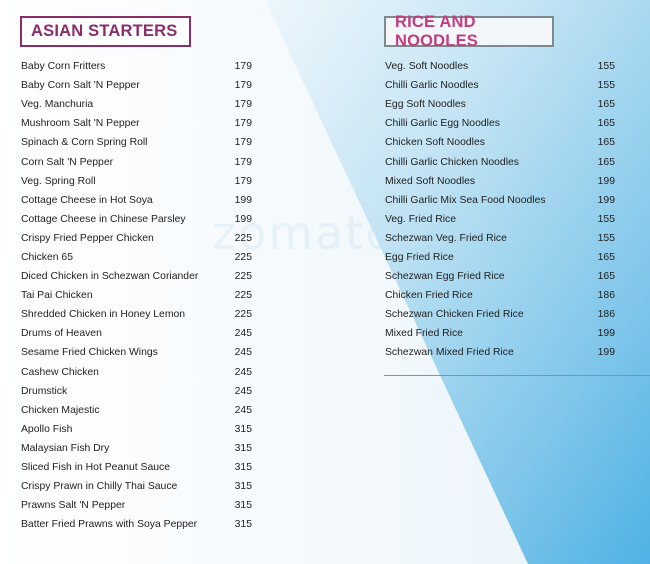  I want to click on menu-item: Chilli Garlic Egg Noodles 165, so click(500, 123).